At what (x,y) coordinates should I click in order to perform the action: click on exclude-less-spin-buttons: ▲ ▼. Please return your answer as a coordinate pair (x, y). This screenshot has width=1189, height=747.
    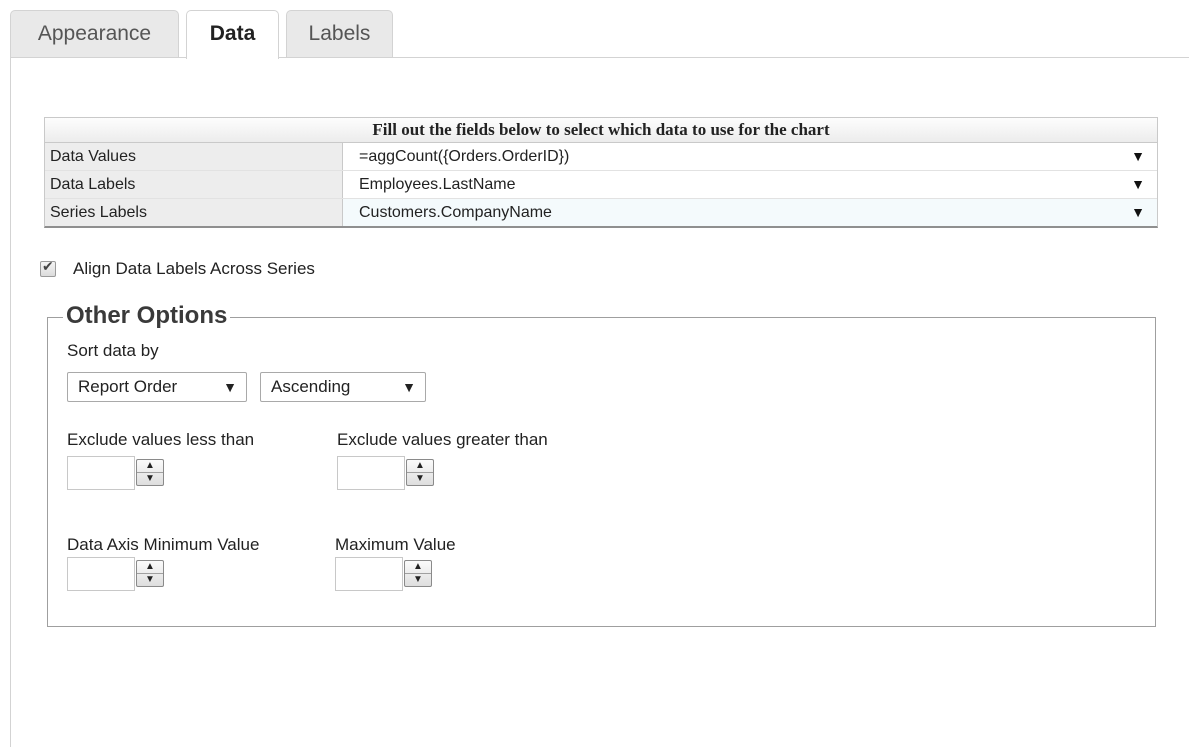
    Looking at the image, I should click on (150, 472).